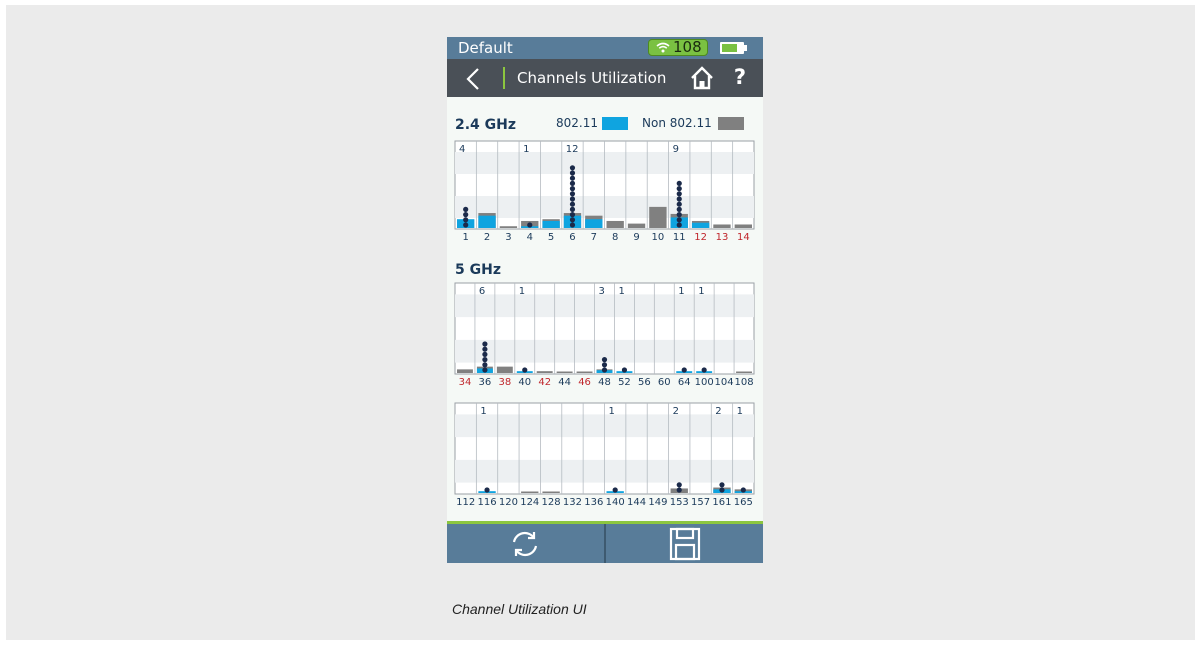 Image resolution: width=1200 pixels, height=645 pixels. What do you see at coordinates (636, 502) in the screenshot?
I see `channel-label-144: 144` at bounding box center [636, 502].